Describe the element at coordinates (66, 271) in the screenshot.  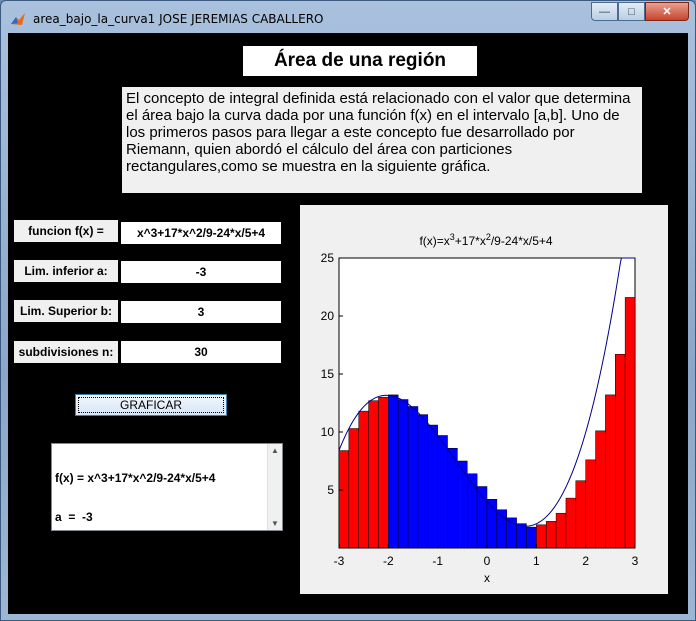
I see `lim-inferior-label: Lim. inferior a:` at that location.